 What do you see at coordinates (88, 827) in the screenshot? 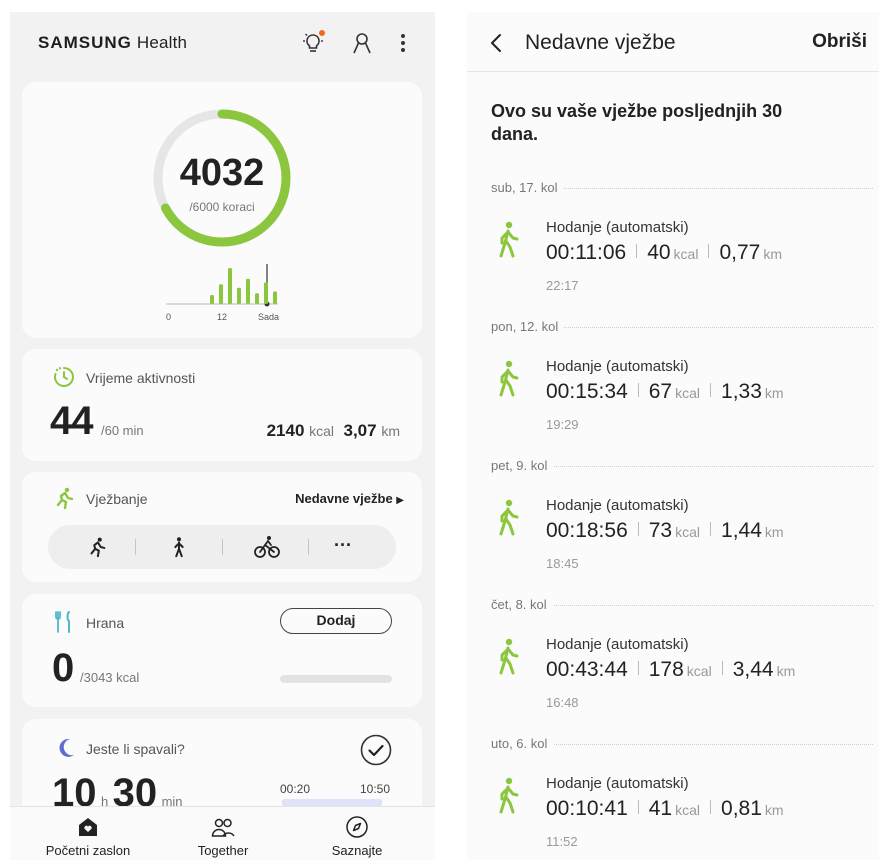
I see `home-heart-icon` at bounding box center [88, 827].